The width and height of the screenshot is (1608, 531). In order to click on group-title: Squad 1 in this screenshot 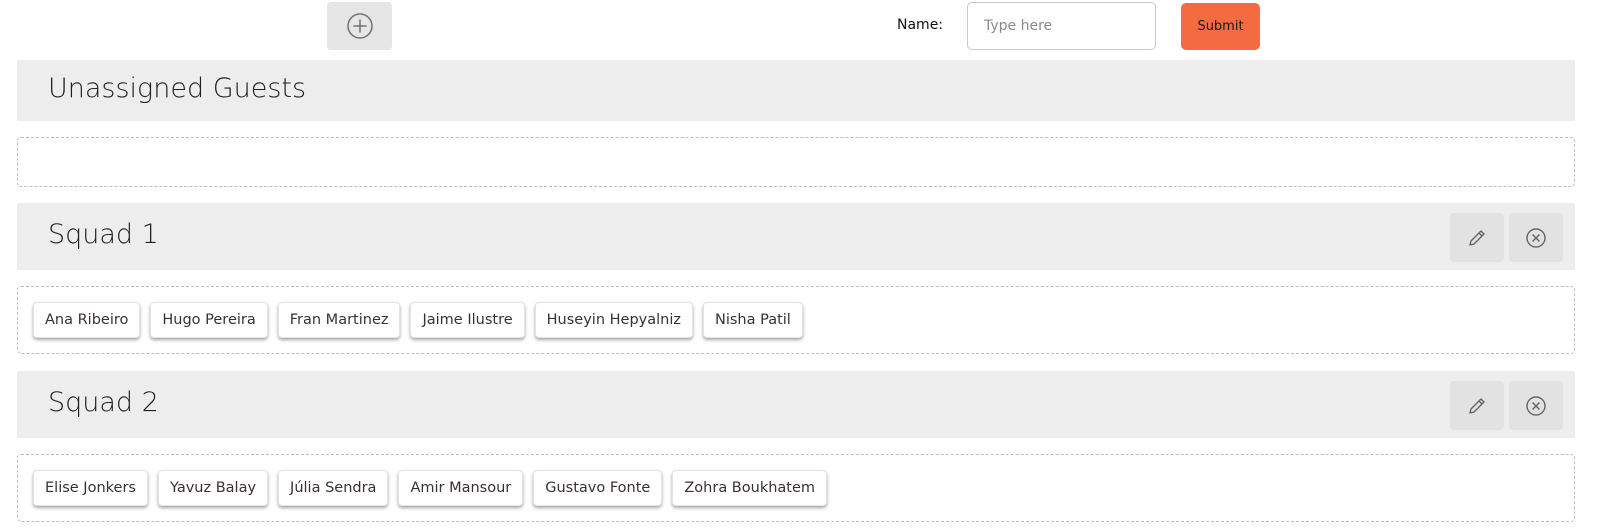, I will do `click(103, 234)`.